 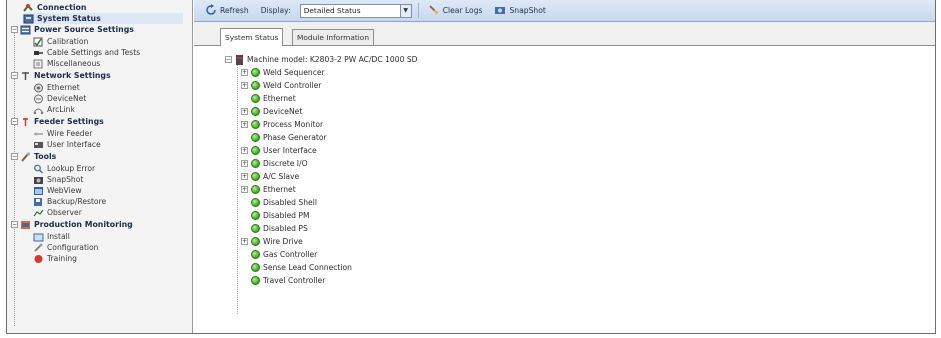 What do you see at coordinates (103, 18) in the screenshot?
I see `nav-item-system-status: System Status` at bounding box center [103, 18].